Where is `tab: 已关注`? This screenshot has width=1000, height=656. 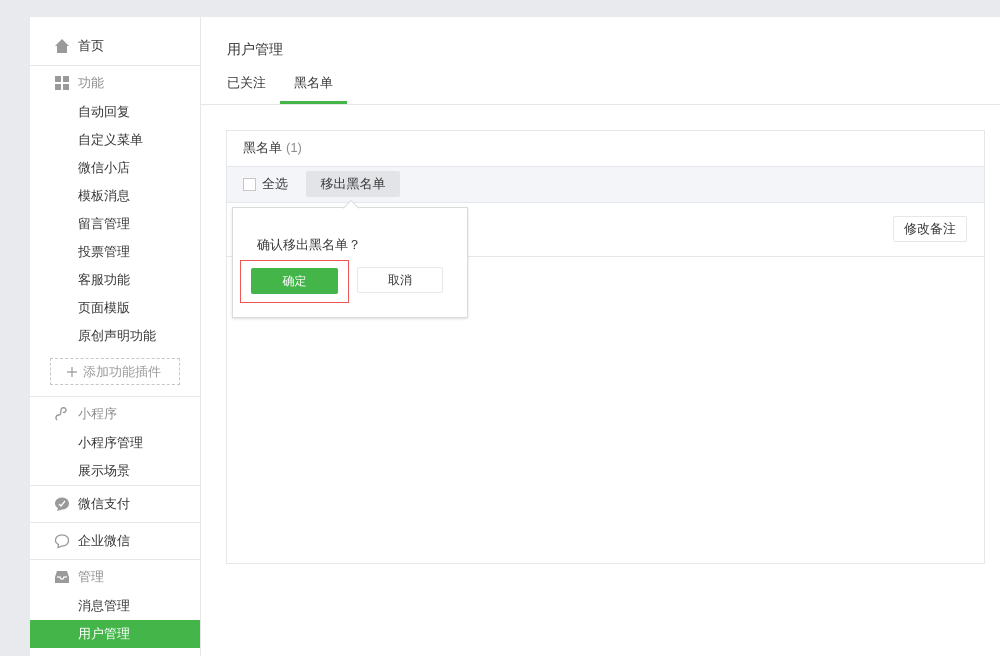
tab: 已关注 is located at coordinates (246, 88).